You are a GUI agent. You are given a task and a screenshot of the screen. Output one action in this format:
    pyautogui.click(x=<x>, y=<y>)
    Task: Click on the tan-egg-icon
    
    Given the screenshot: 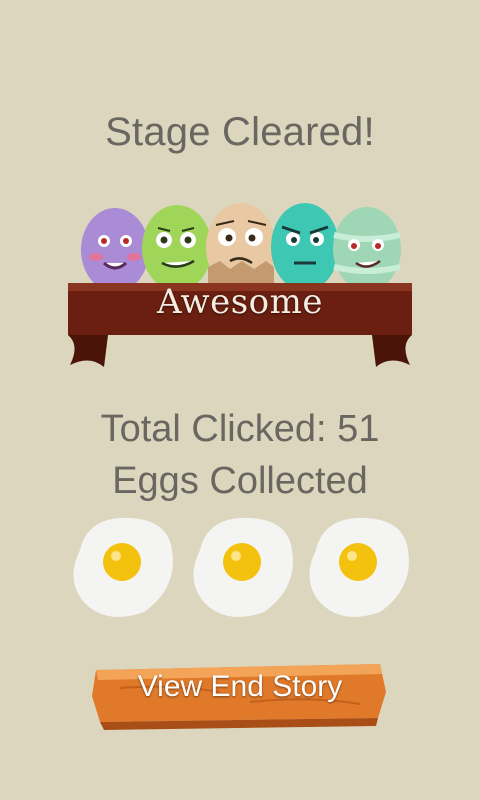 What is the action you would take?
    pyautogui.click(x=241, y=247)
    